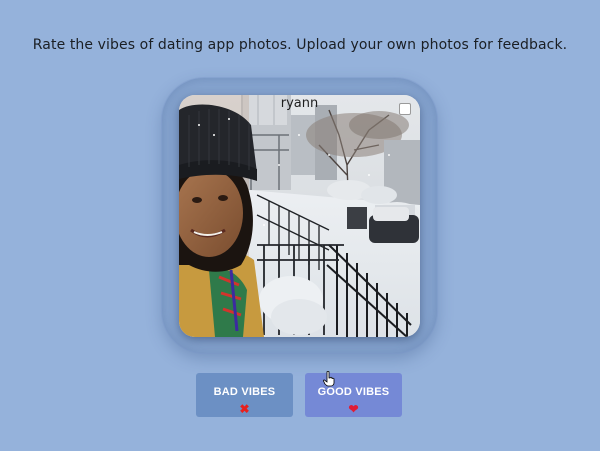 The width and height of the screenshot is (600, 451). I want to click on select-checkbox, so click(405, 109).